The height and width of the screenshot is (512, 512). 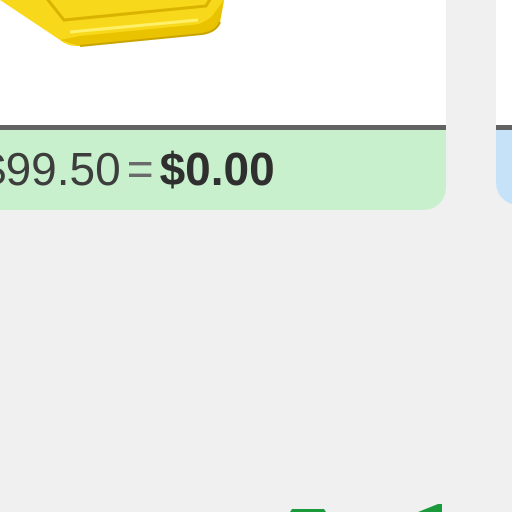 What do you see at coordinates (217, 169) in the screenshot?
I see `new-price: $0.00` at bounding box center [217, 169].